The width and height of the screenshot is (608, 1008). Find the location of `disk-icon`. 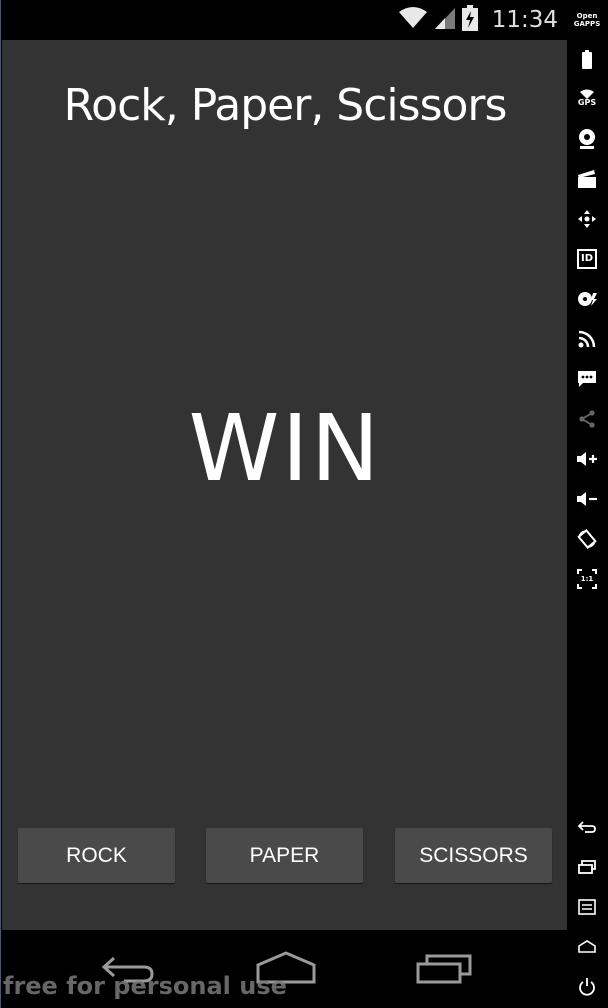

disk-icon is located at coordinates (587, 299).